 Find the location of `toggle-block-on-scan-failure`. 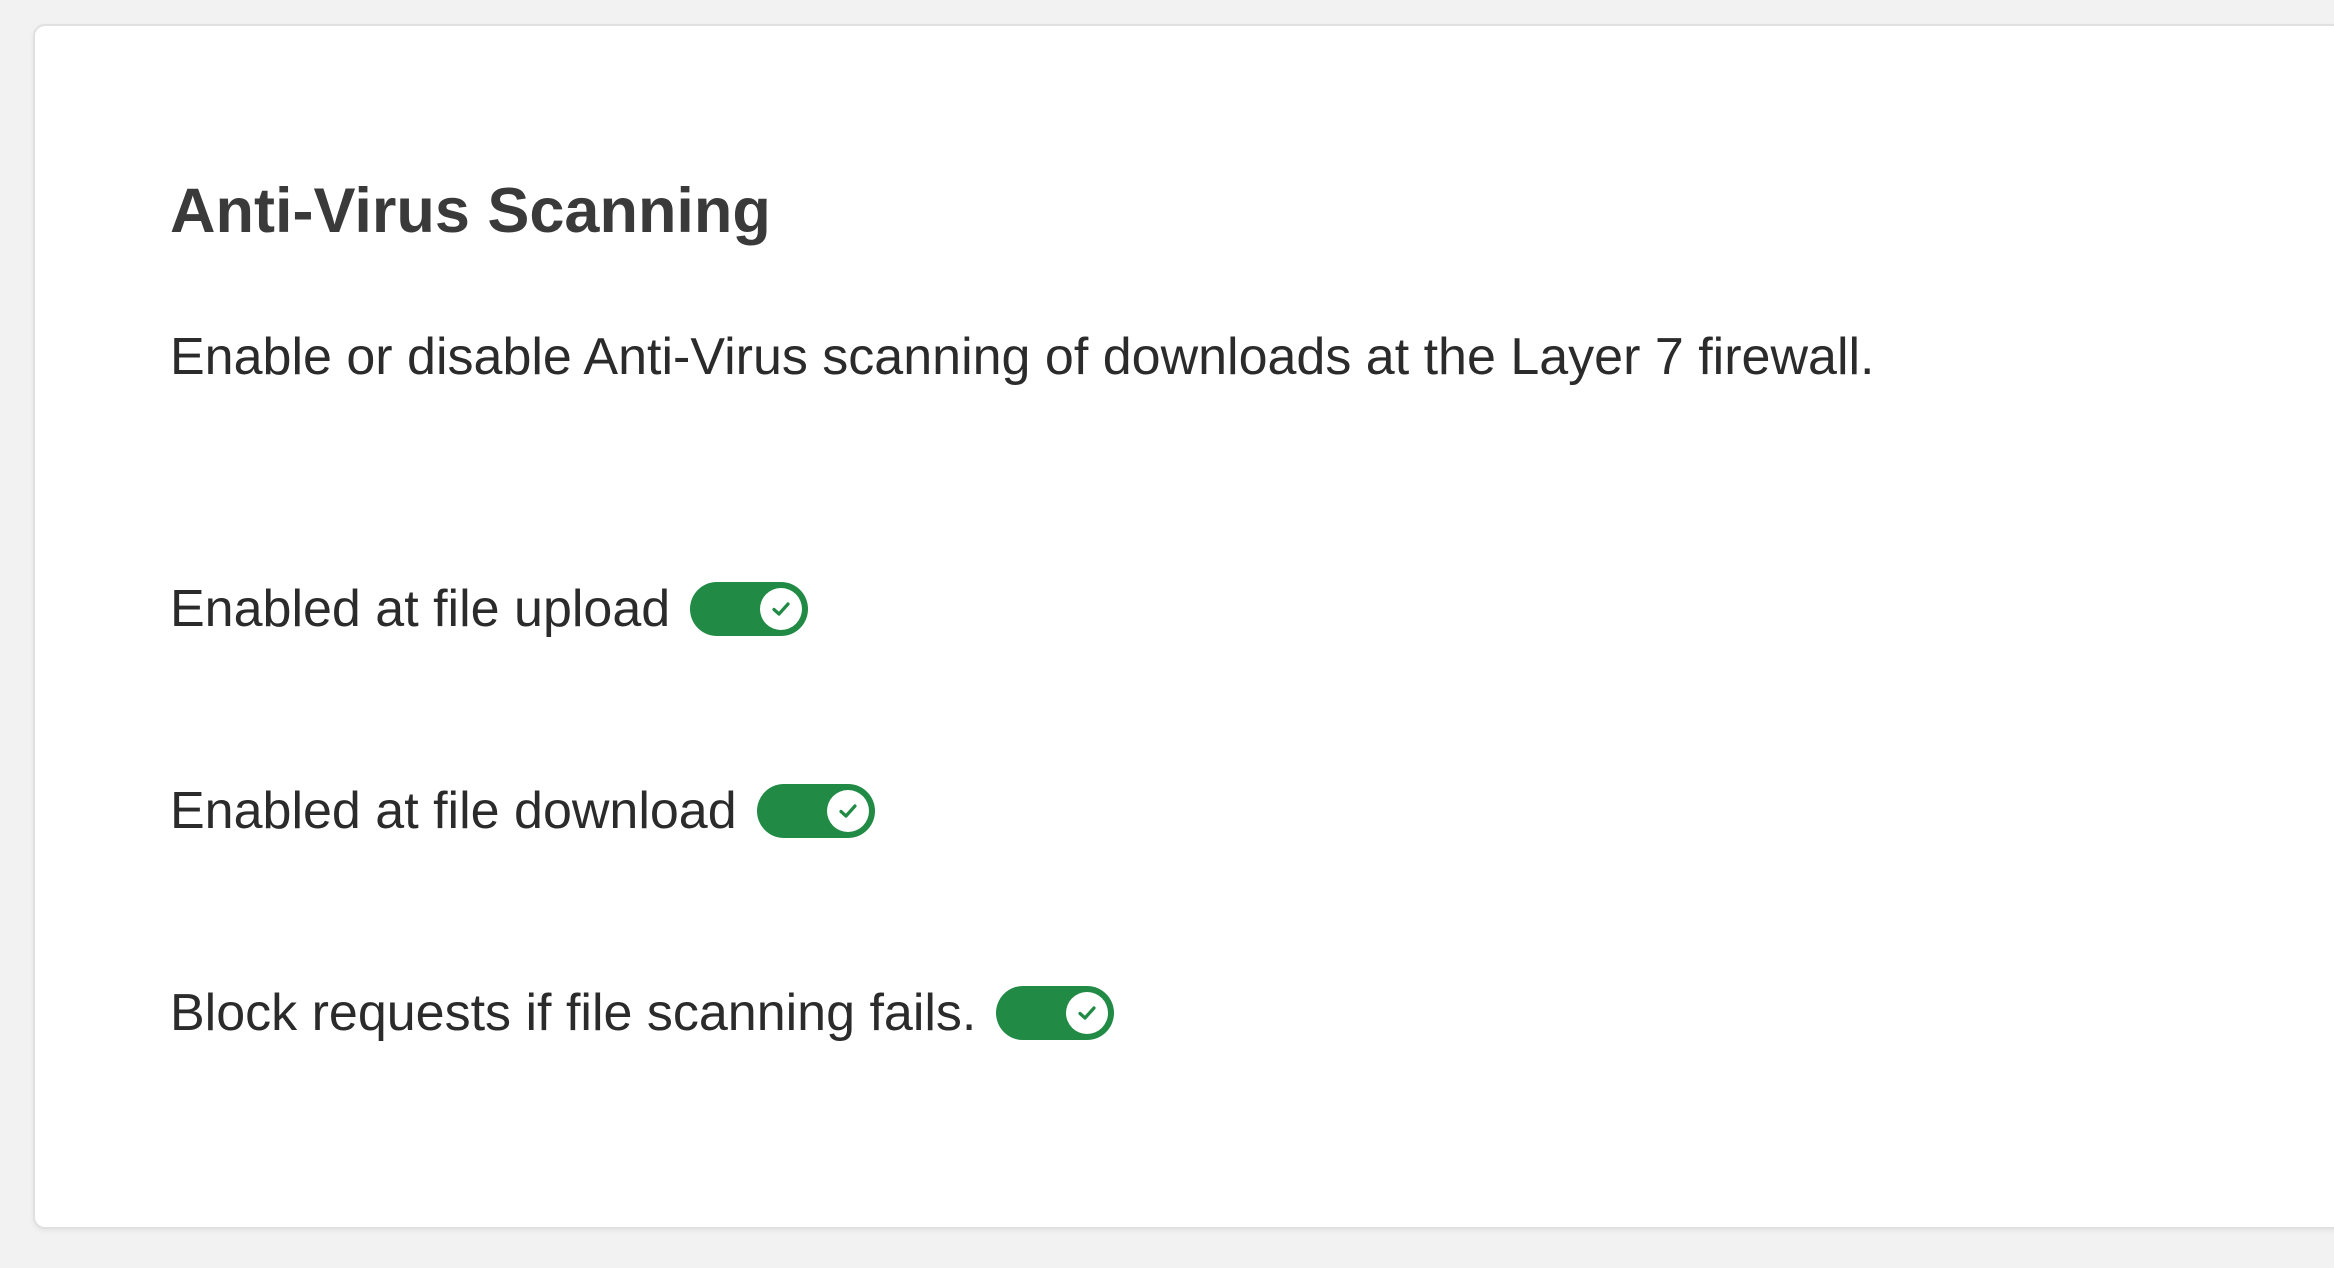

toggle-block-on-scan-failure is located at coordinates (1055, 1013).